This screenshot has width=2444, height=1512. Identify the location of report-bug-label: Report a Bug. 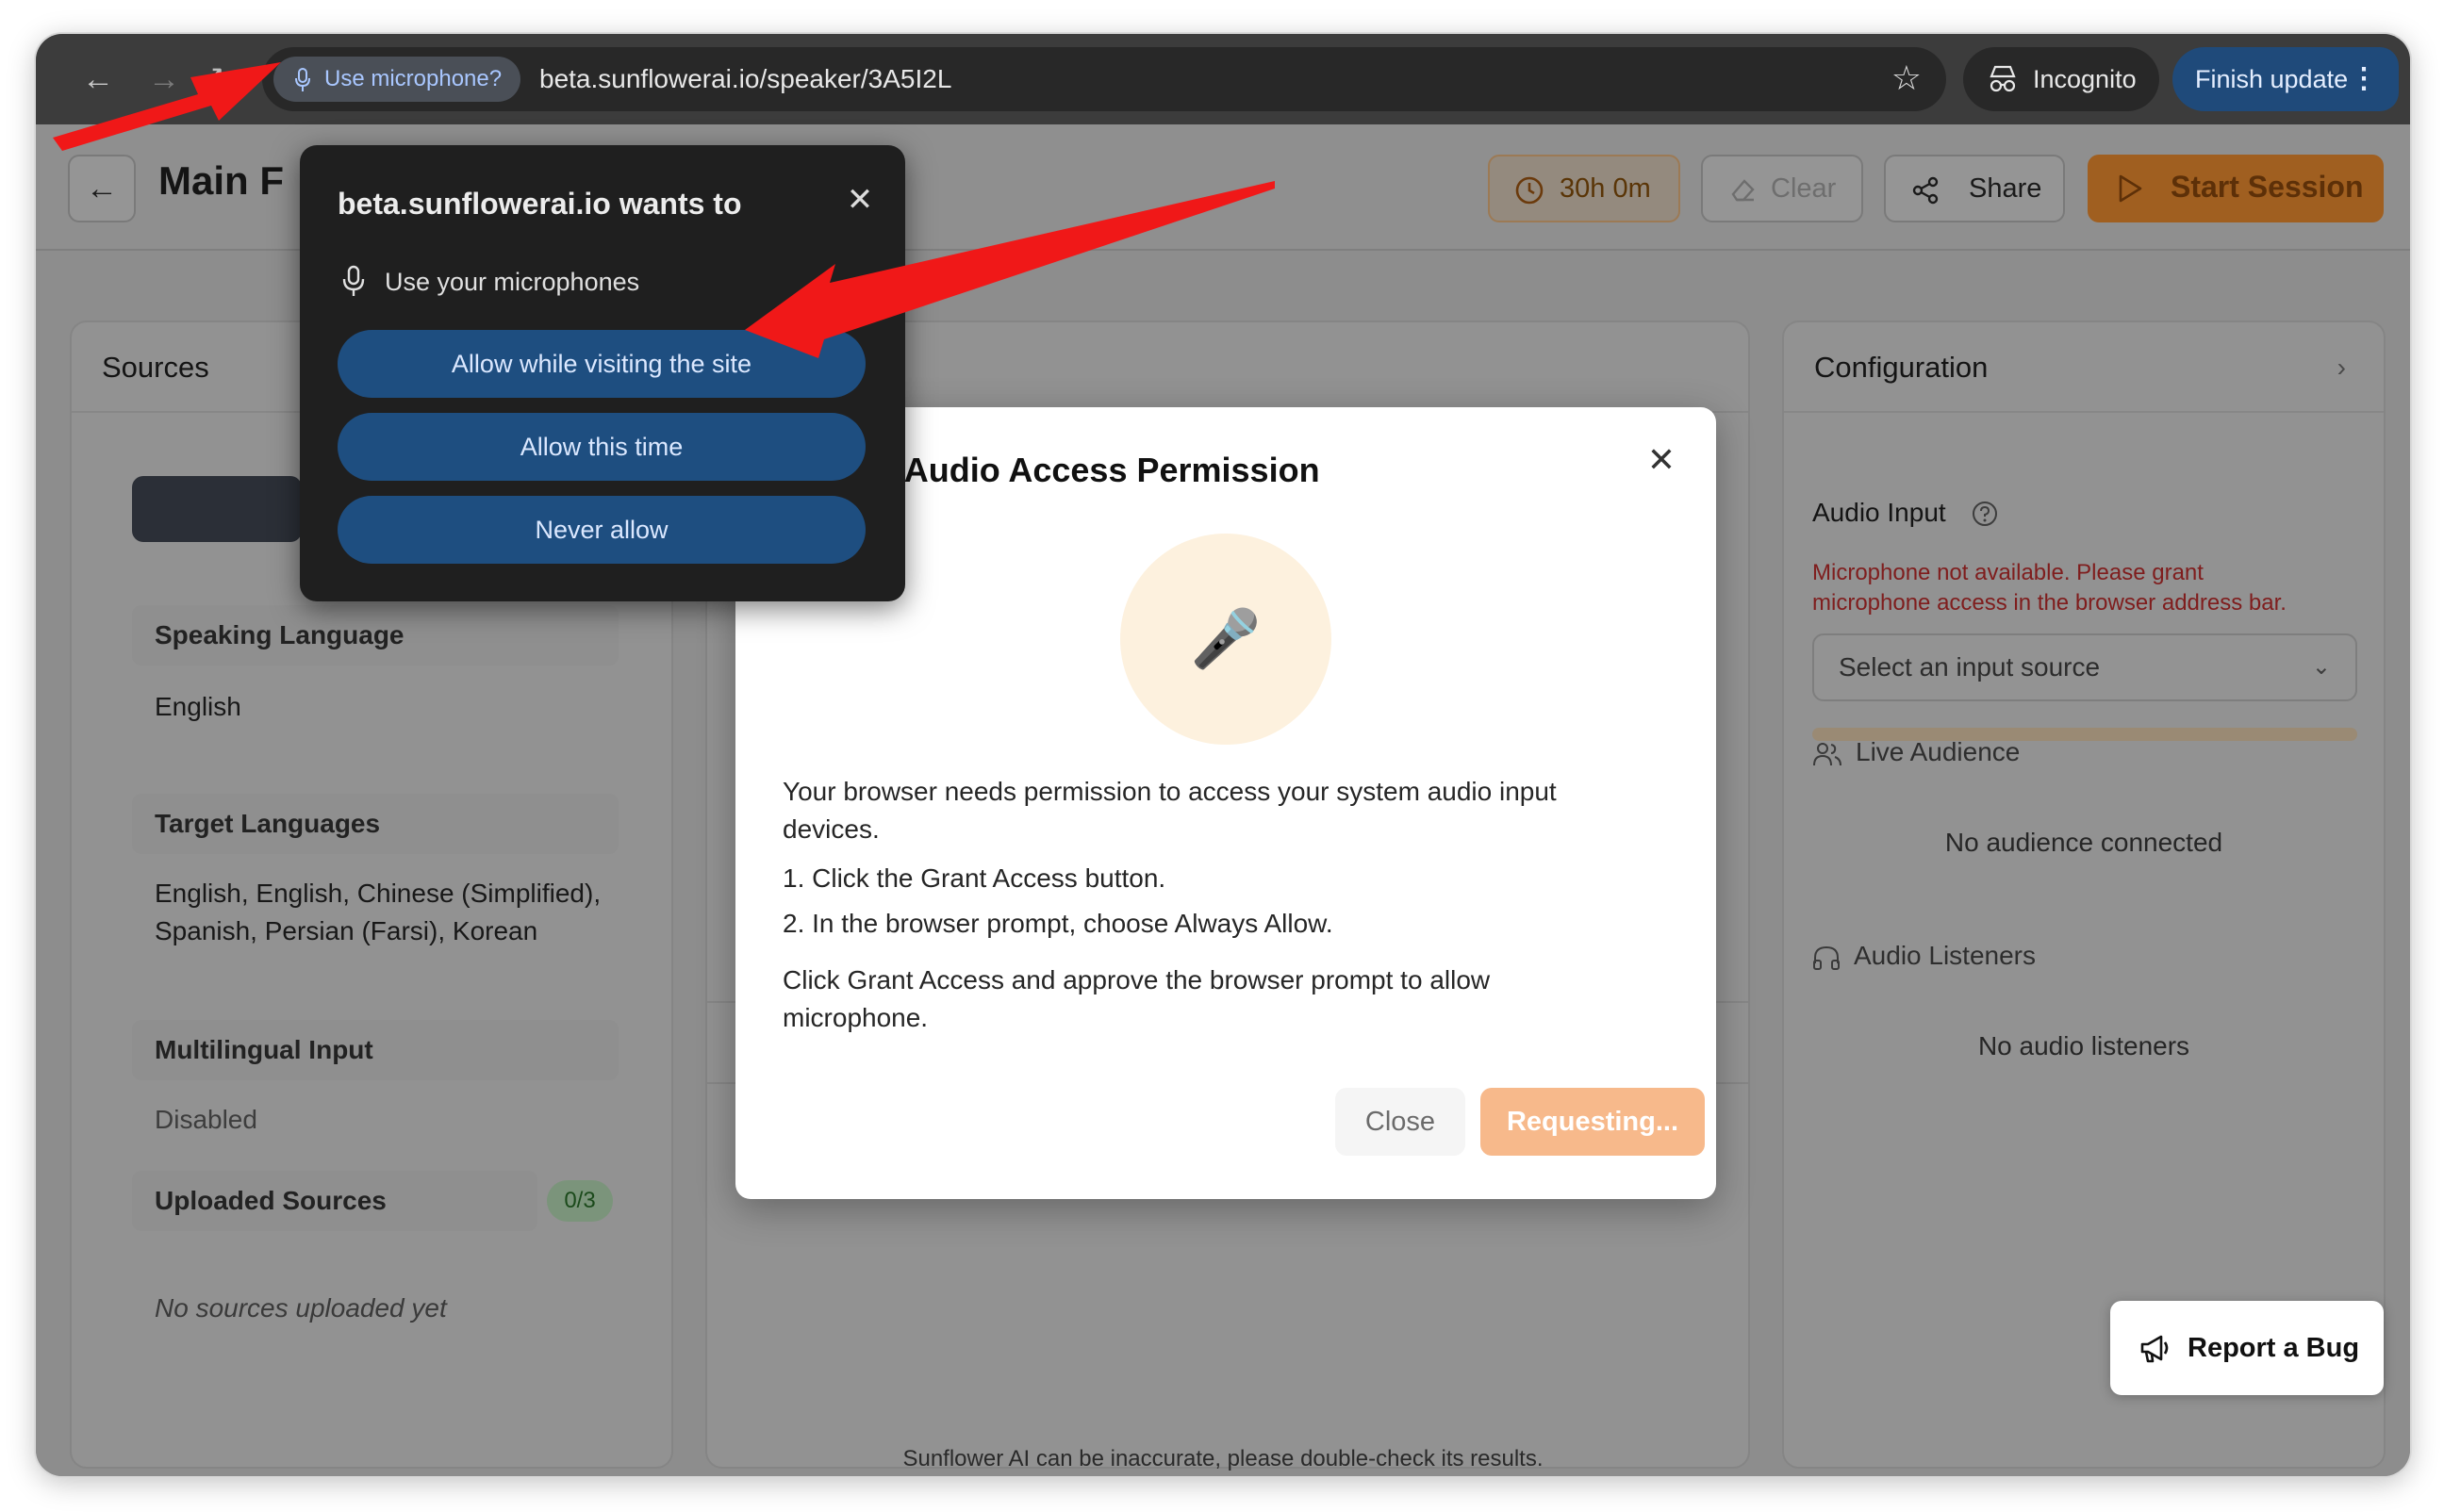
(2274, 1348).